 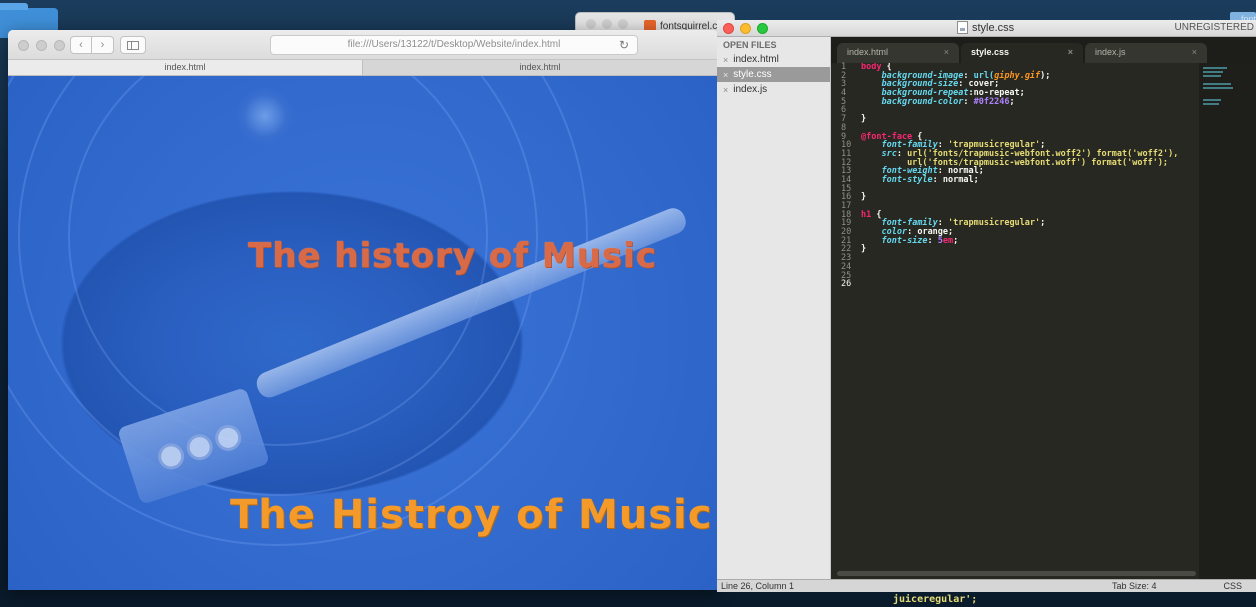 What do you see at coordinates (452, 256) in the screenshot?
I see `page-heading: The history of Music` at bounding box center [452, 256].